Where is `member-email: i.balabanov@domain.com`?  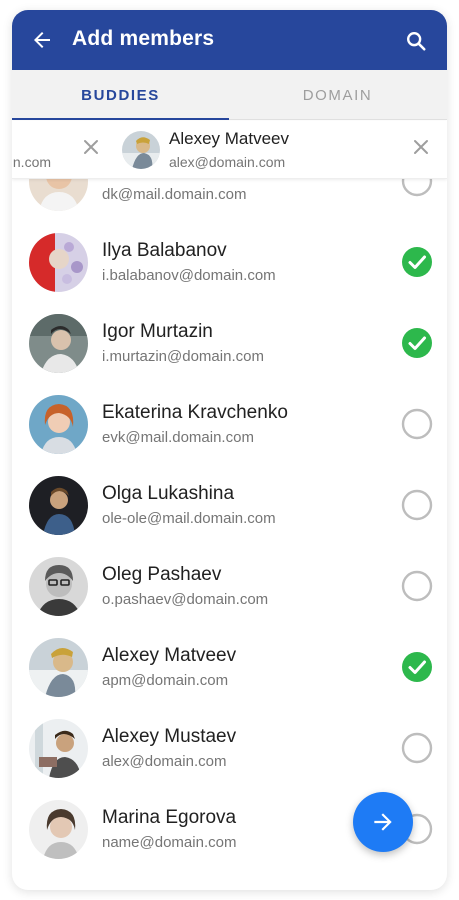 member-email: i.balabanov@domain.com is located at coordinates (189, 275).